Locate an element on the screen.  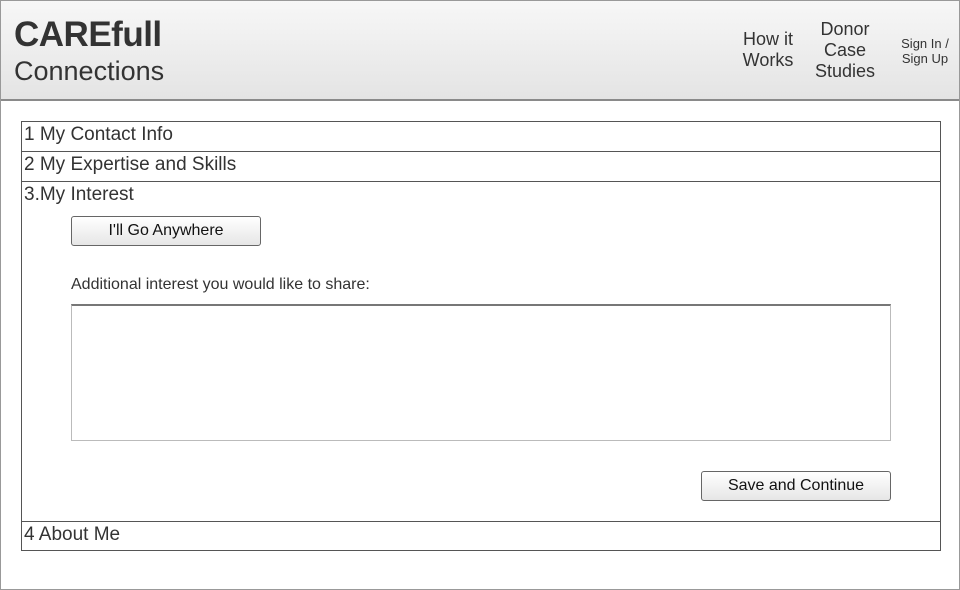
nav-sign-in: Sign In / Sign Up is located at coordinates (925, 51).